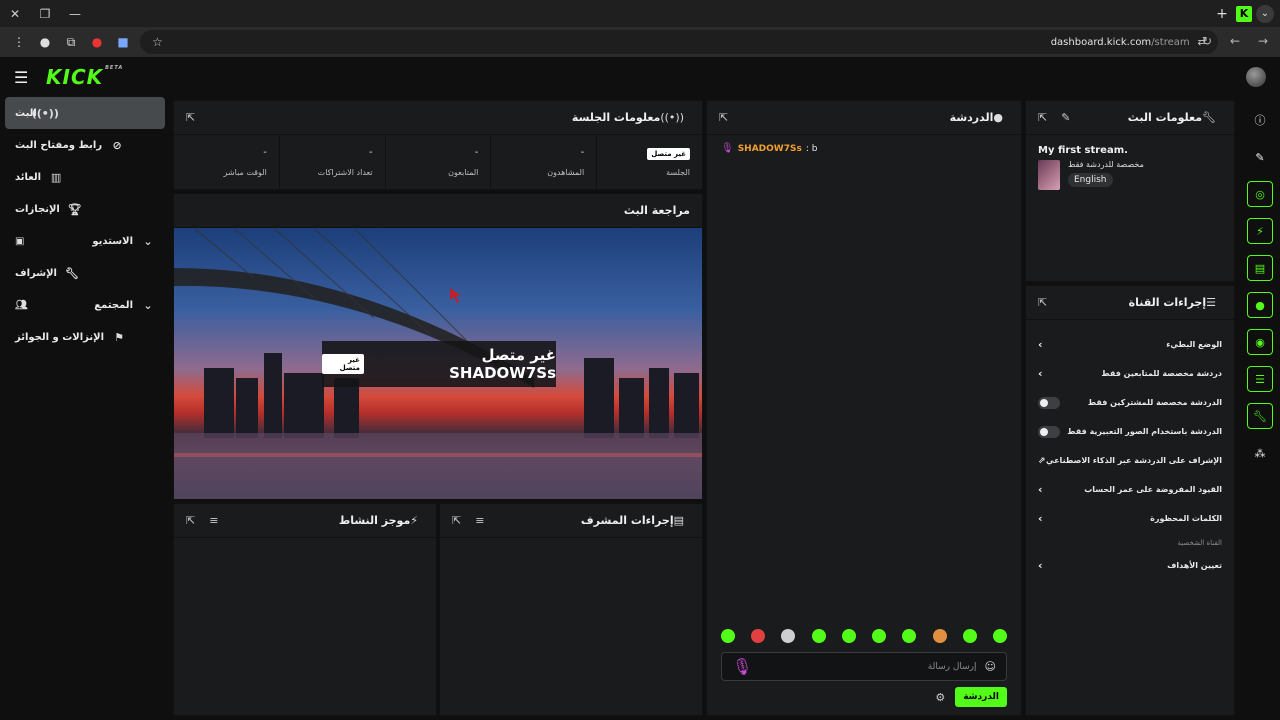 This screenshot has width=1280, height=720. Describe the element at coordinates (1083, 150) in the screenshot. I see `stream-title: My first stream.` at that location.